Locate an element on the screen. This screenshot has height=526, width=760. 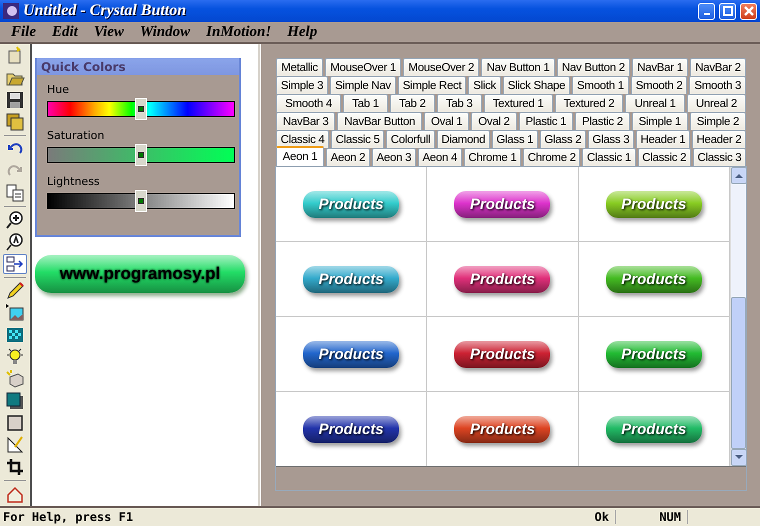
scroll-up-icon is located at coordinates (739, 175).